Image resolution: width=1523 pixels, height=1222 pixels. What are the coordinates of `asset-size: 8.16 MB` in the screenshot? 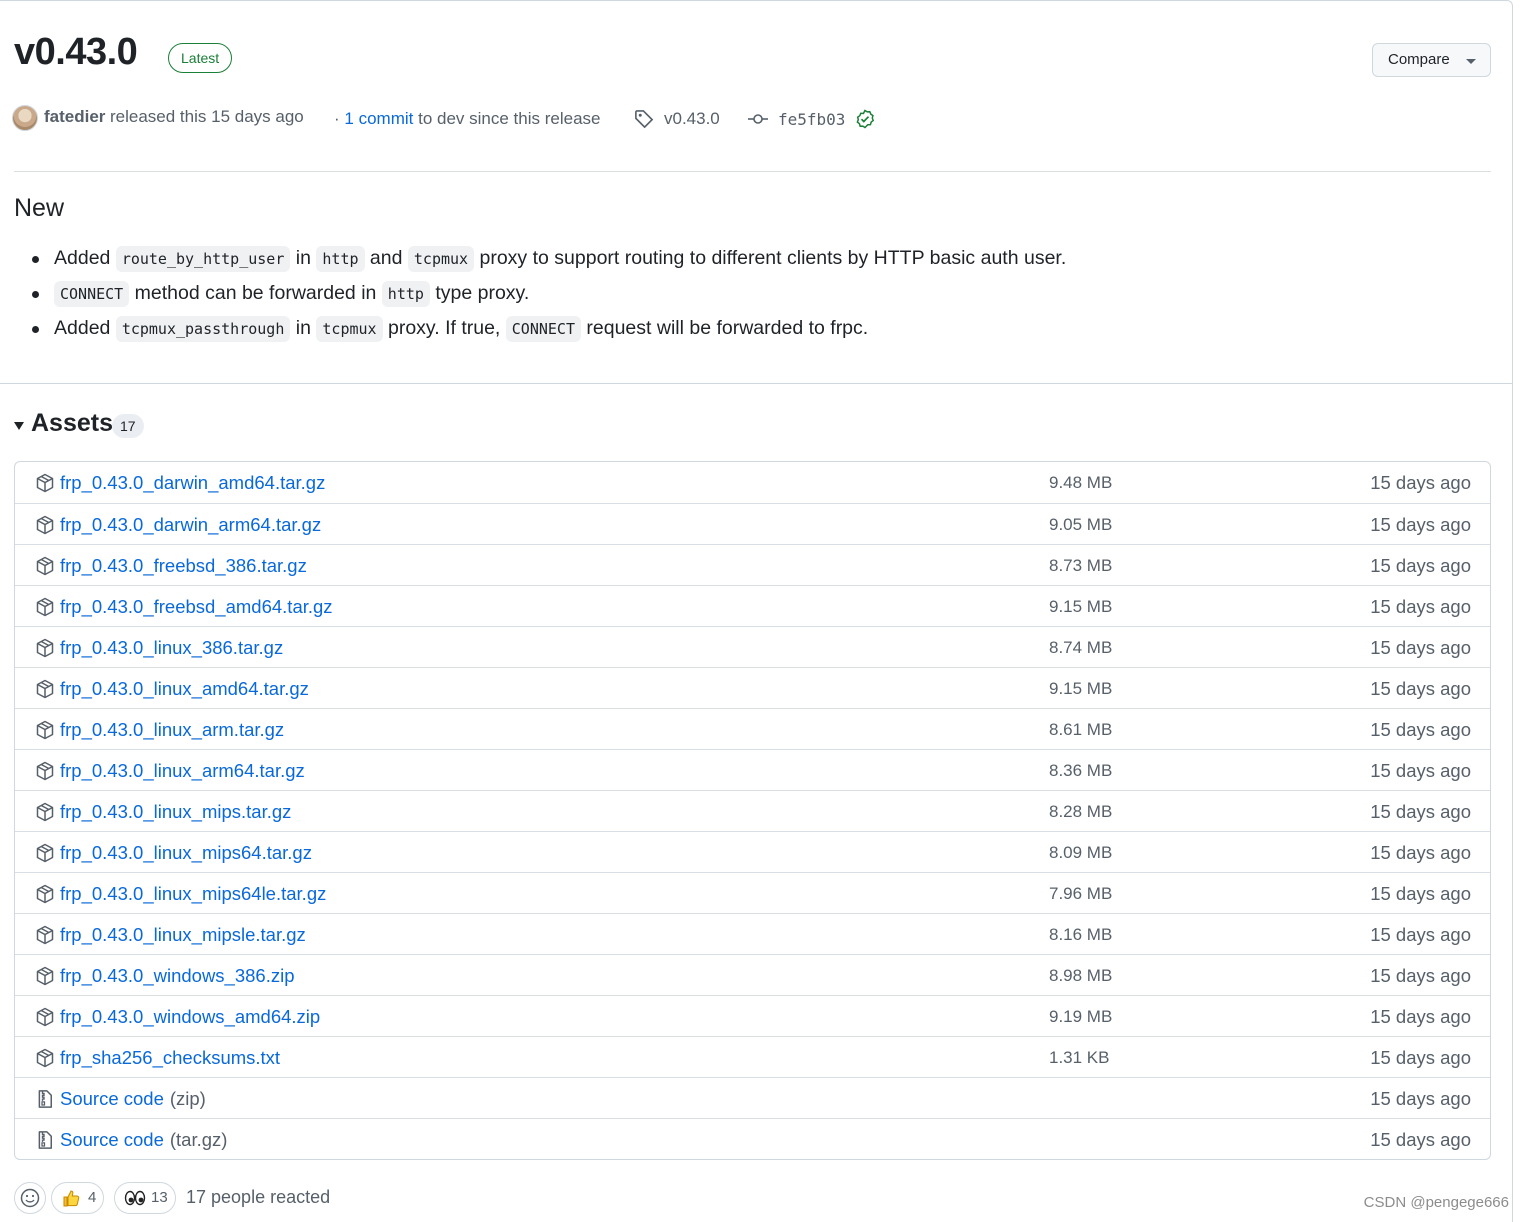 It's located at (1081, 934).